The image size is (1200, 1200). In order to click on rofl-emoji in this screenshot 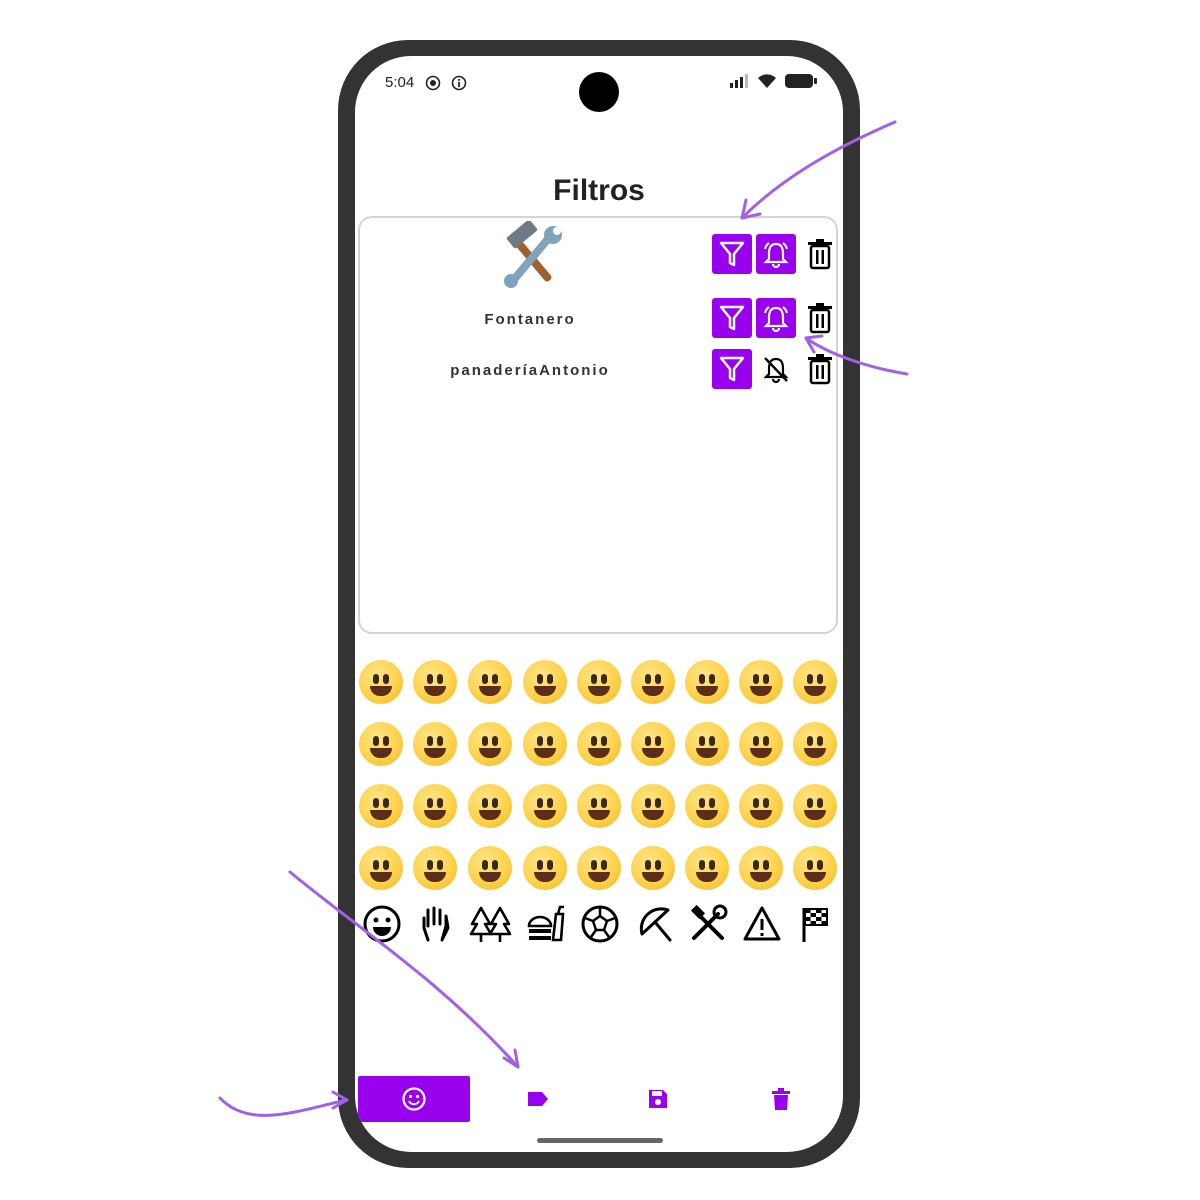, I will do `click(707, 682)`.